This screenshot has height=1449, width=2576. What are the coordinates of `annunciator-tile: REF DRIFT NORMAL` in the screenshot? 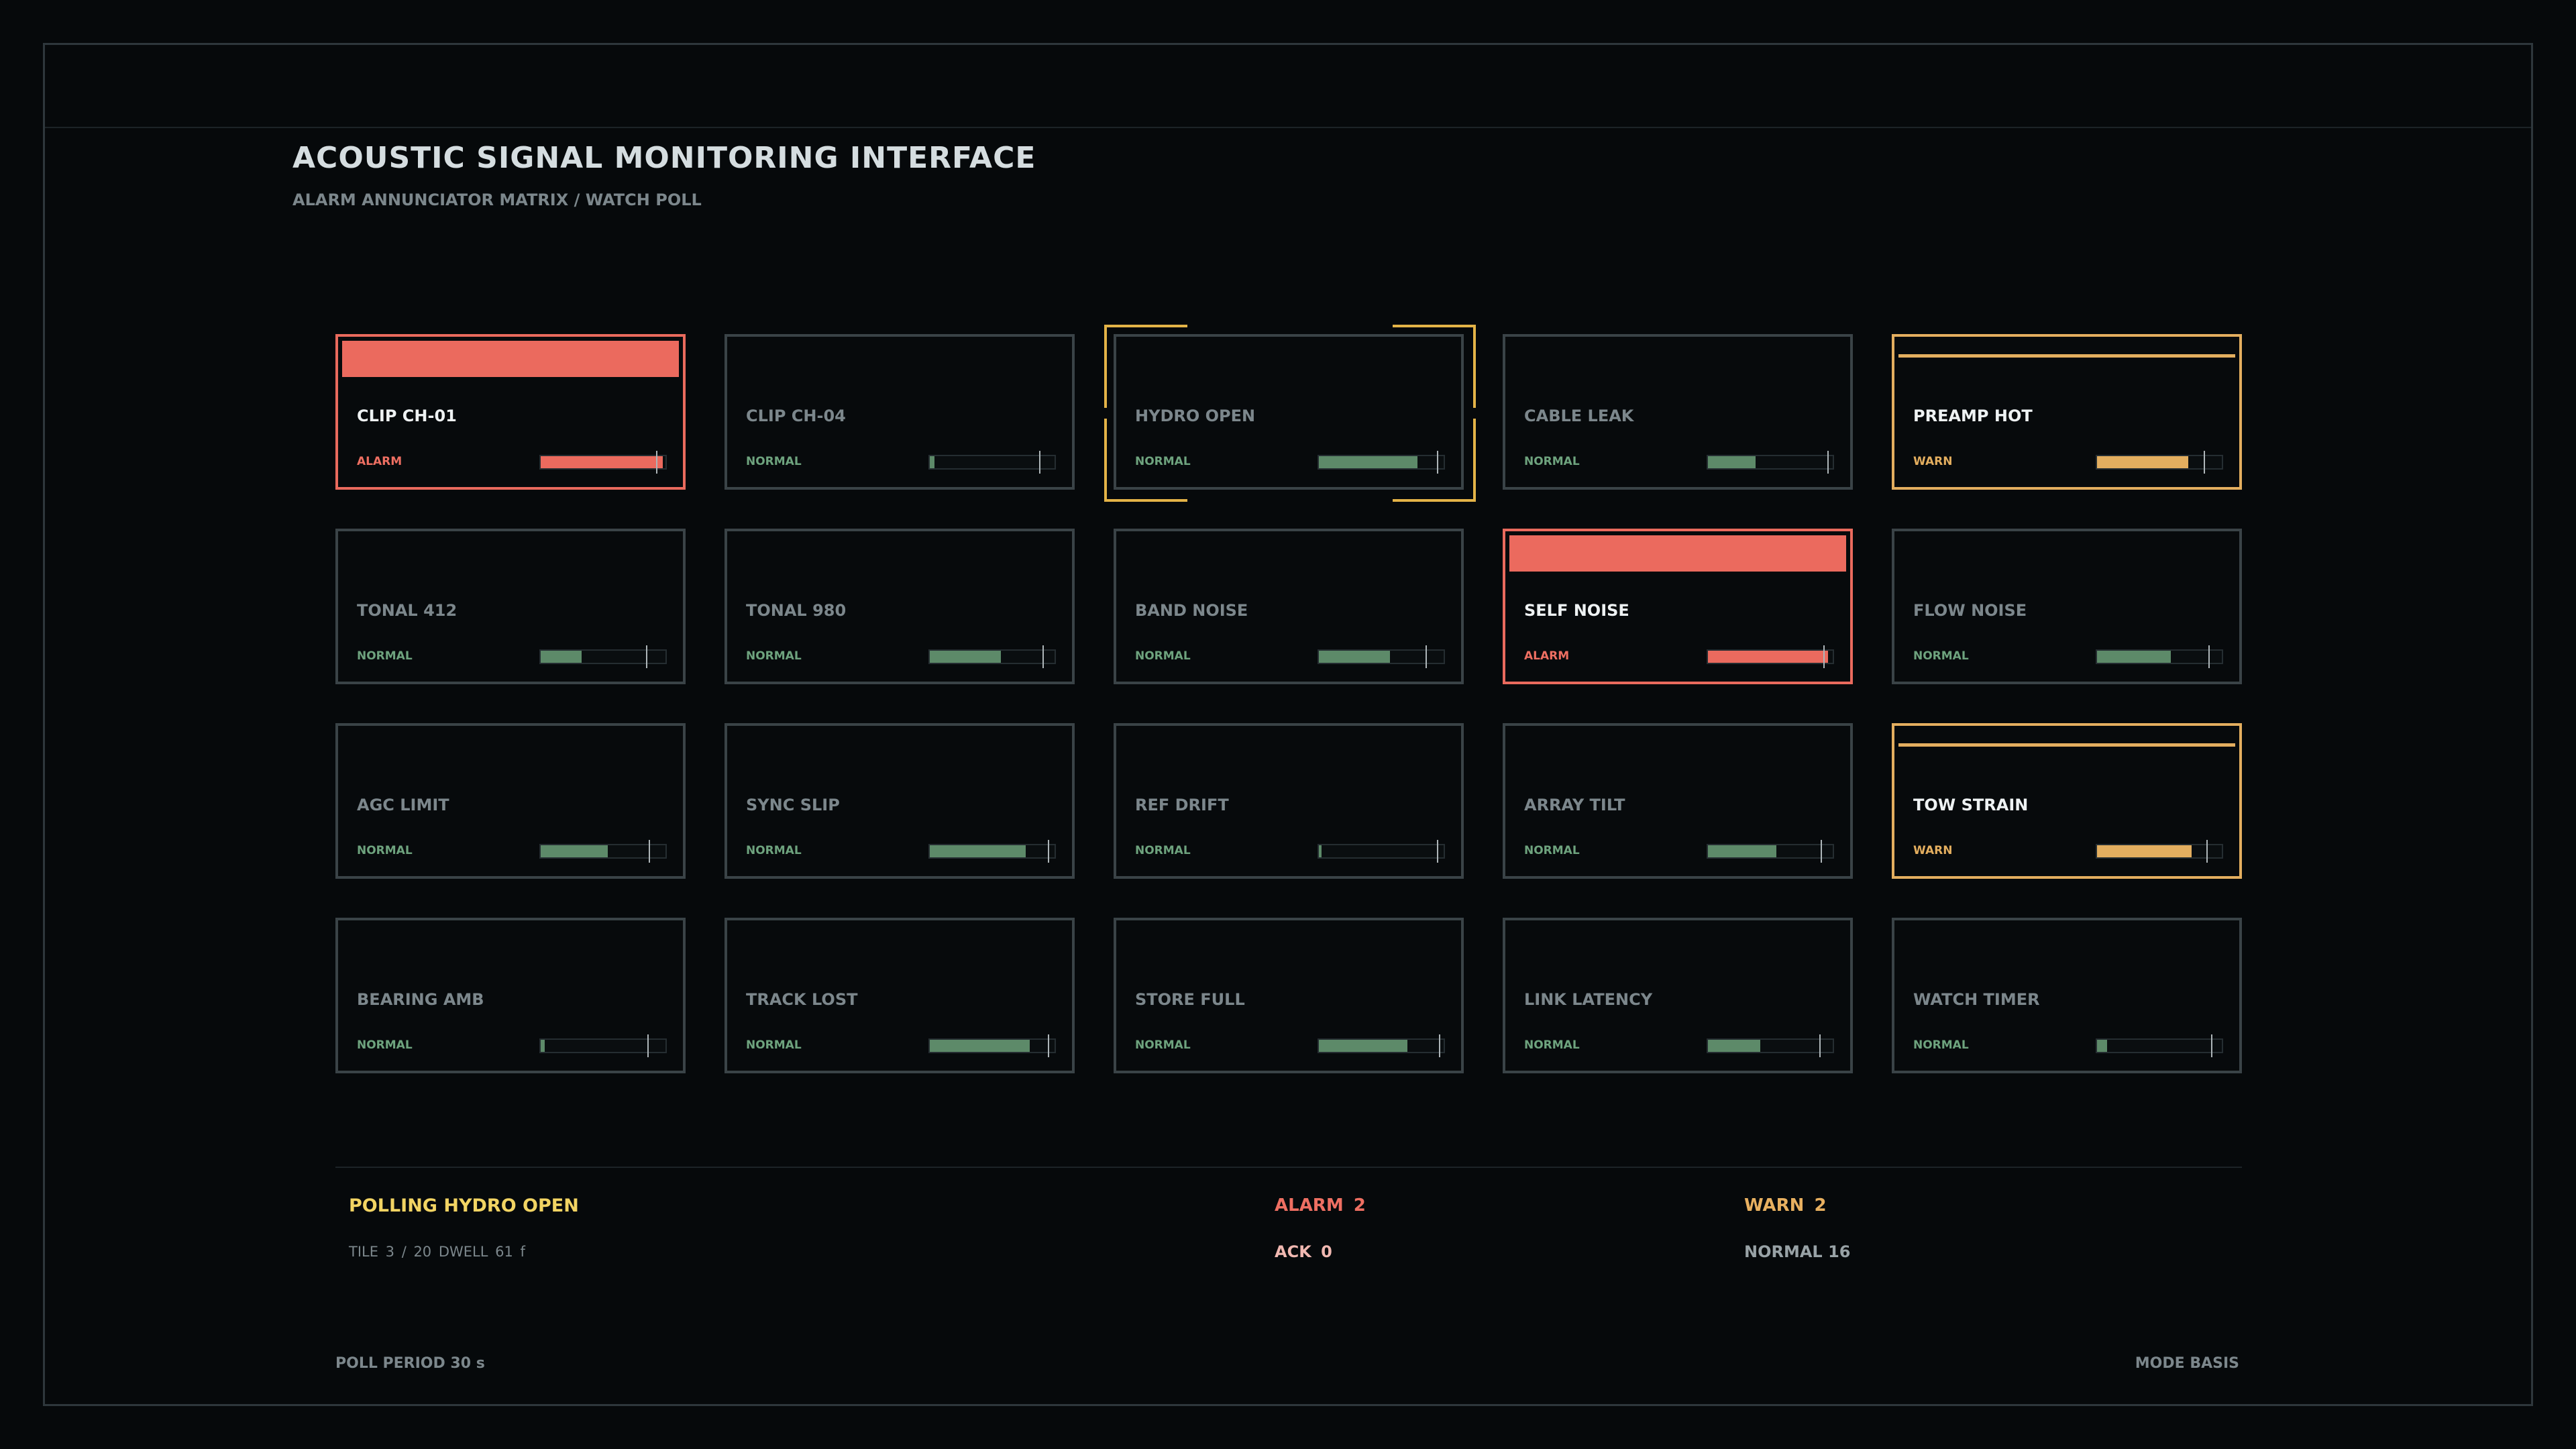 It's located at (1289, 801).